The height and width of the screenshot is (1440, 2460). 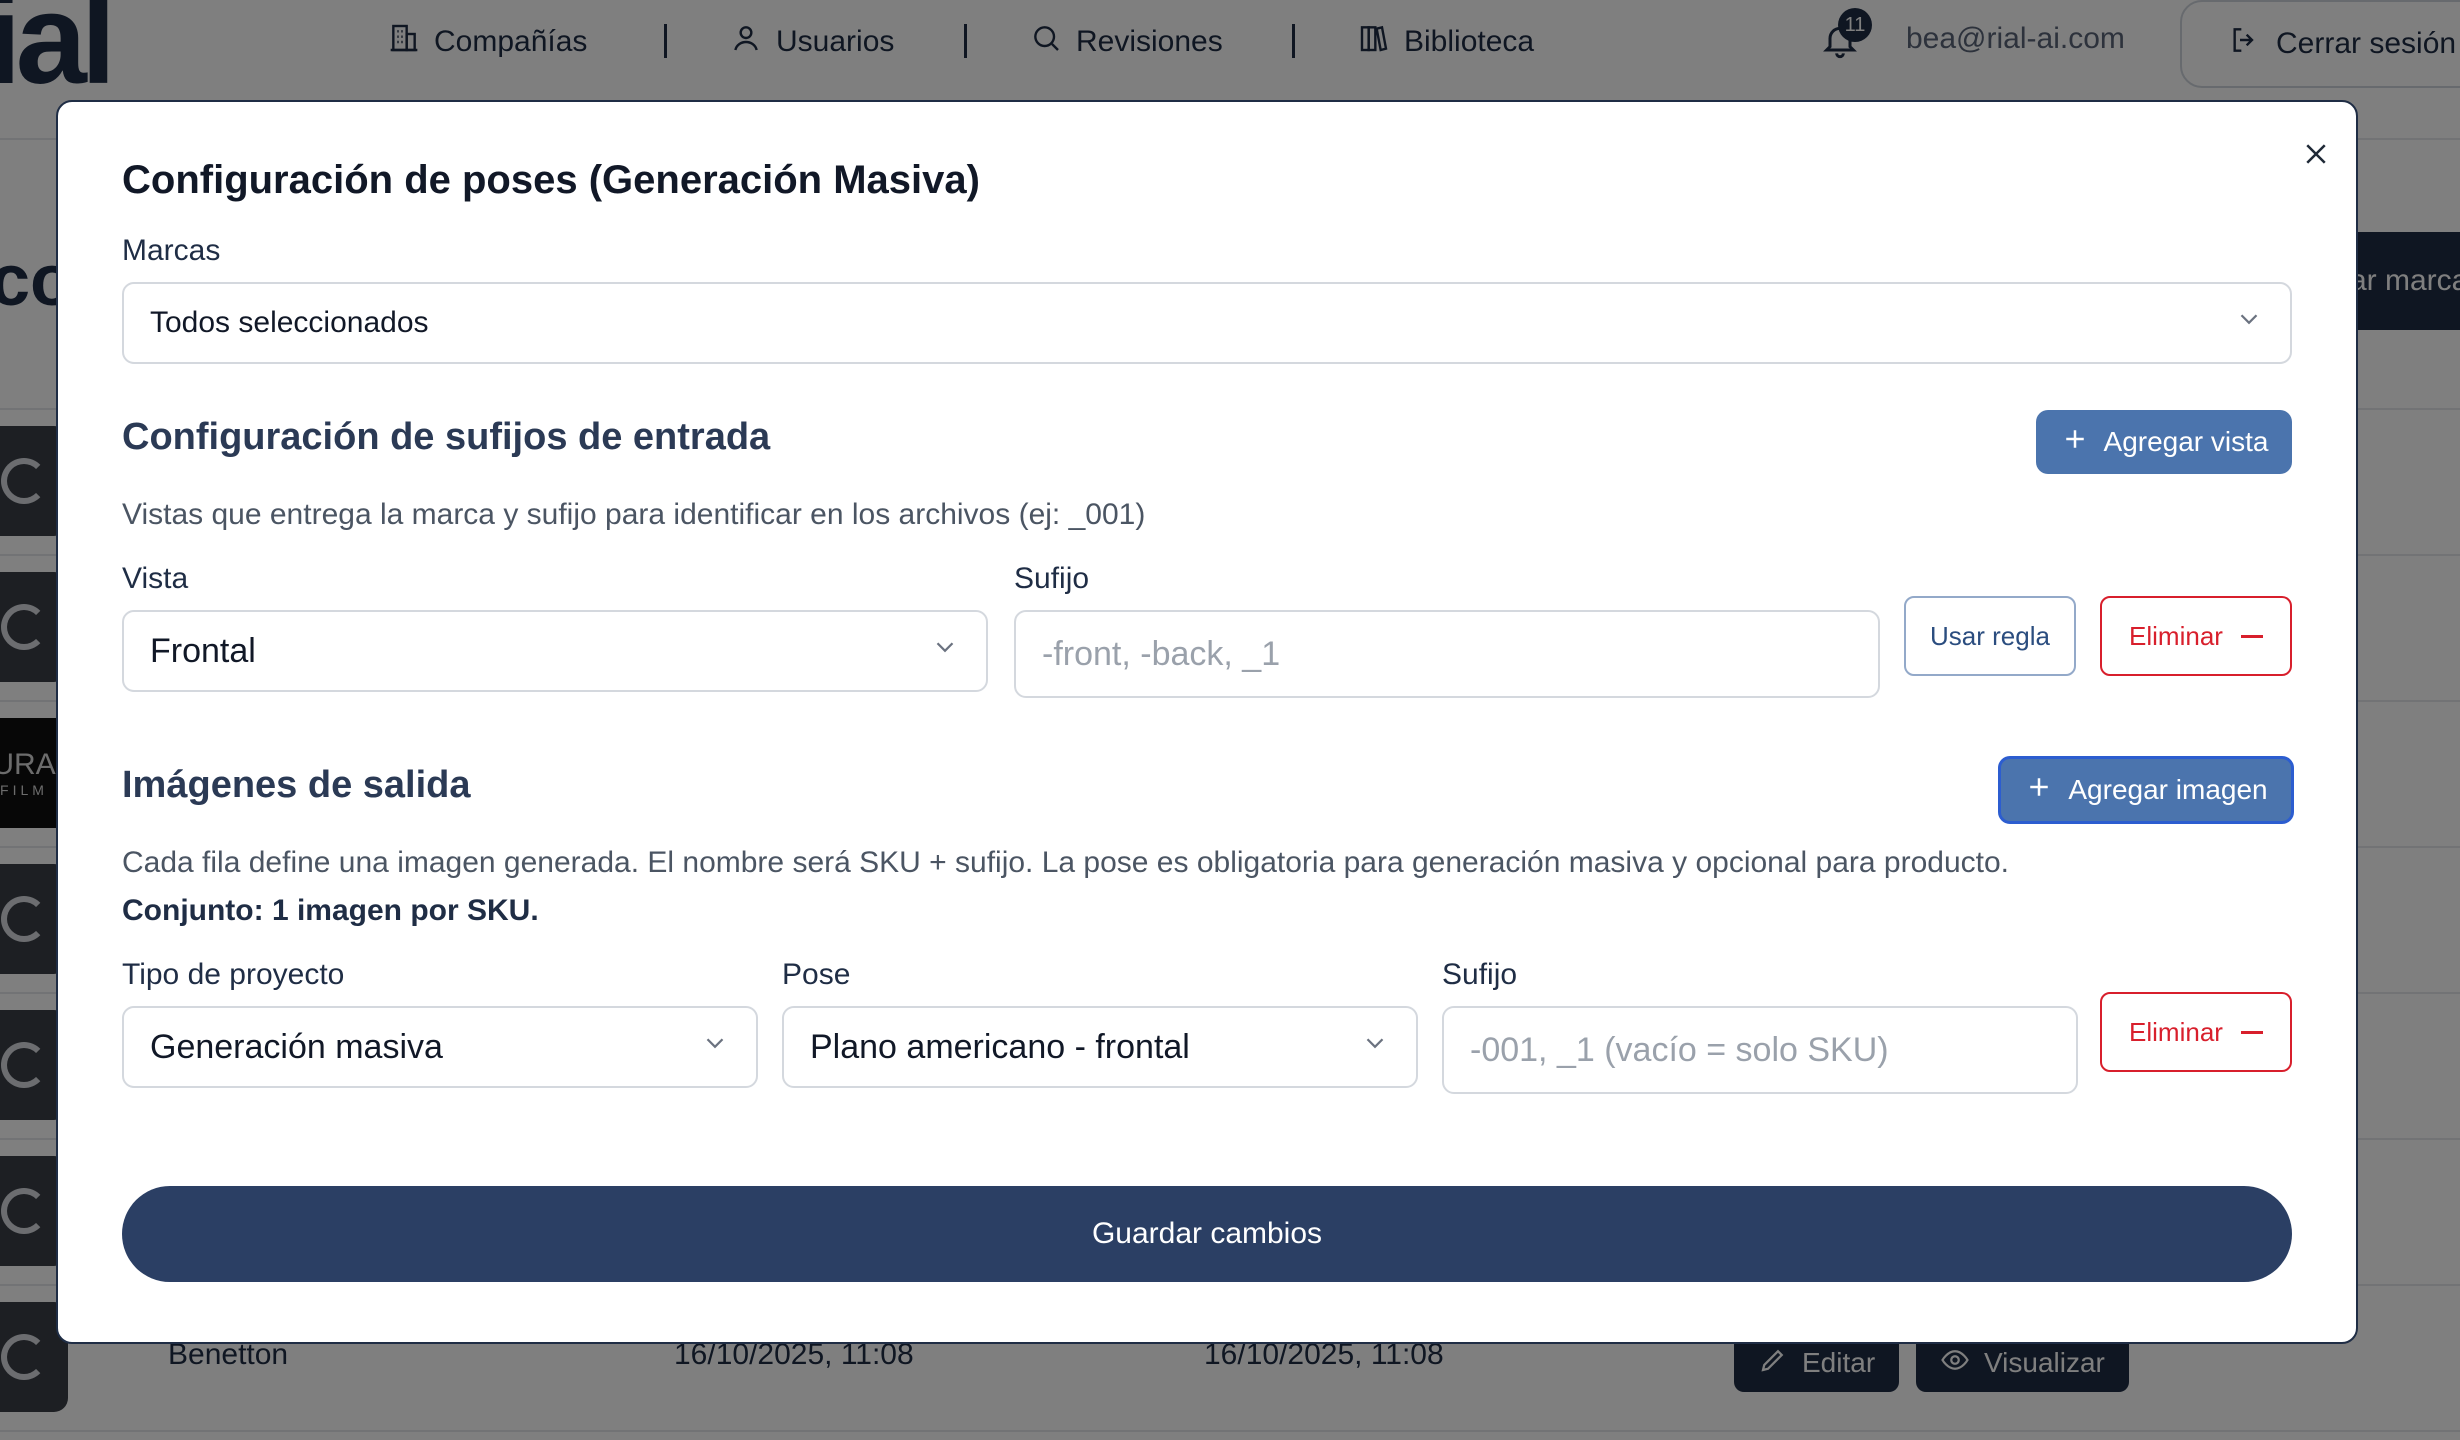 What do you see at coordinates (1000, 1046) in the screenshot?
I see `pose-select-value: Plano americano - frontal` at bounding box center [1000, 1046].